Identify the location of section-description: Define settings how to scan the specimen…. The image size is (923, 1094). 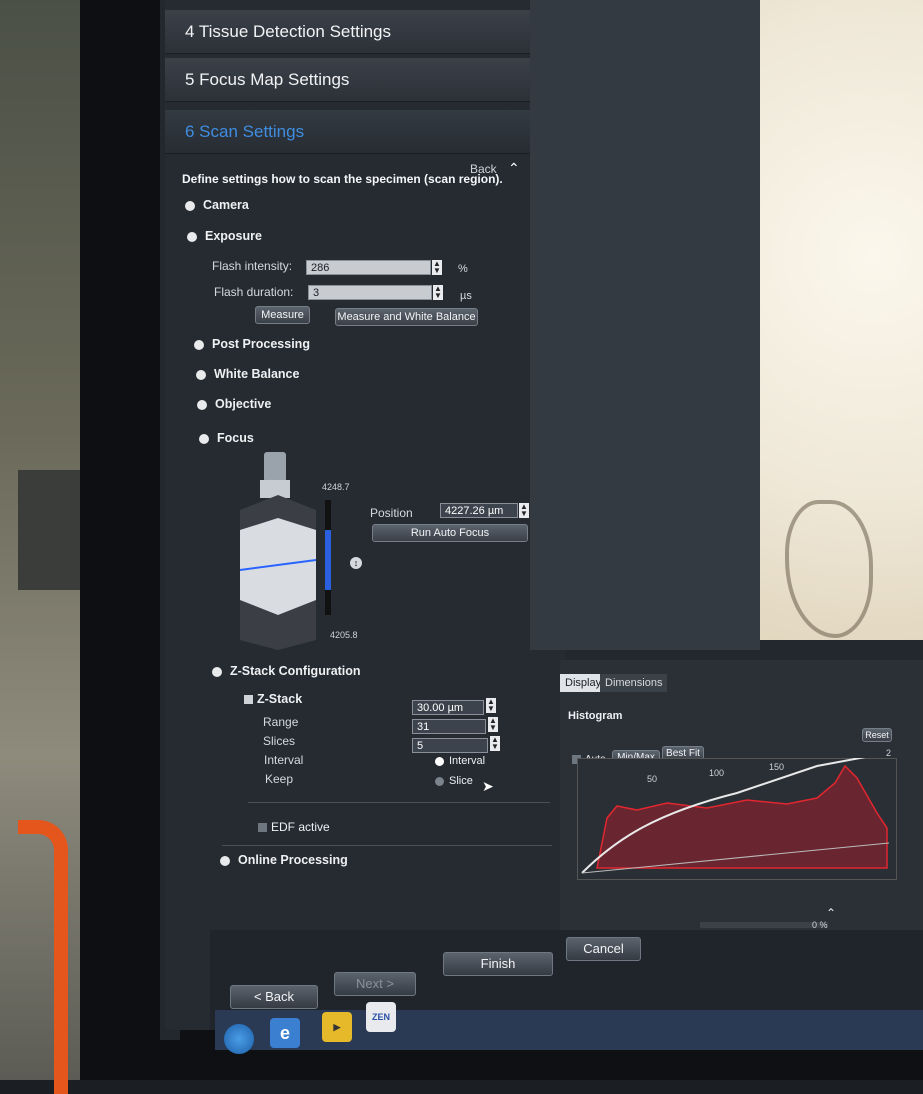
(342, 179).